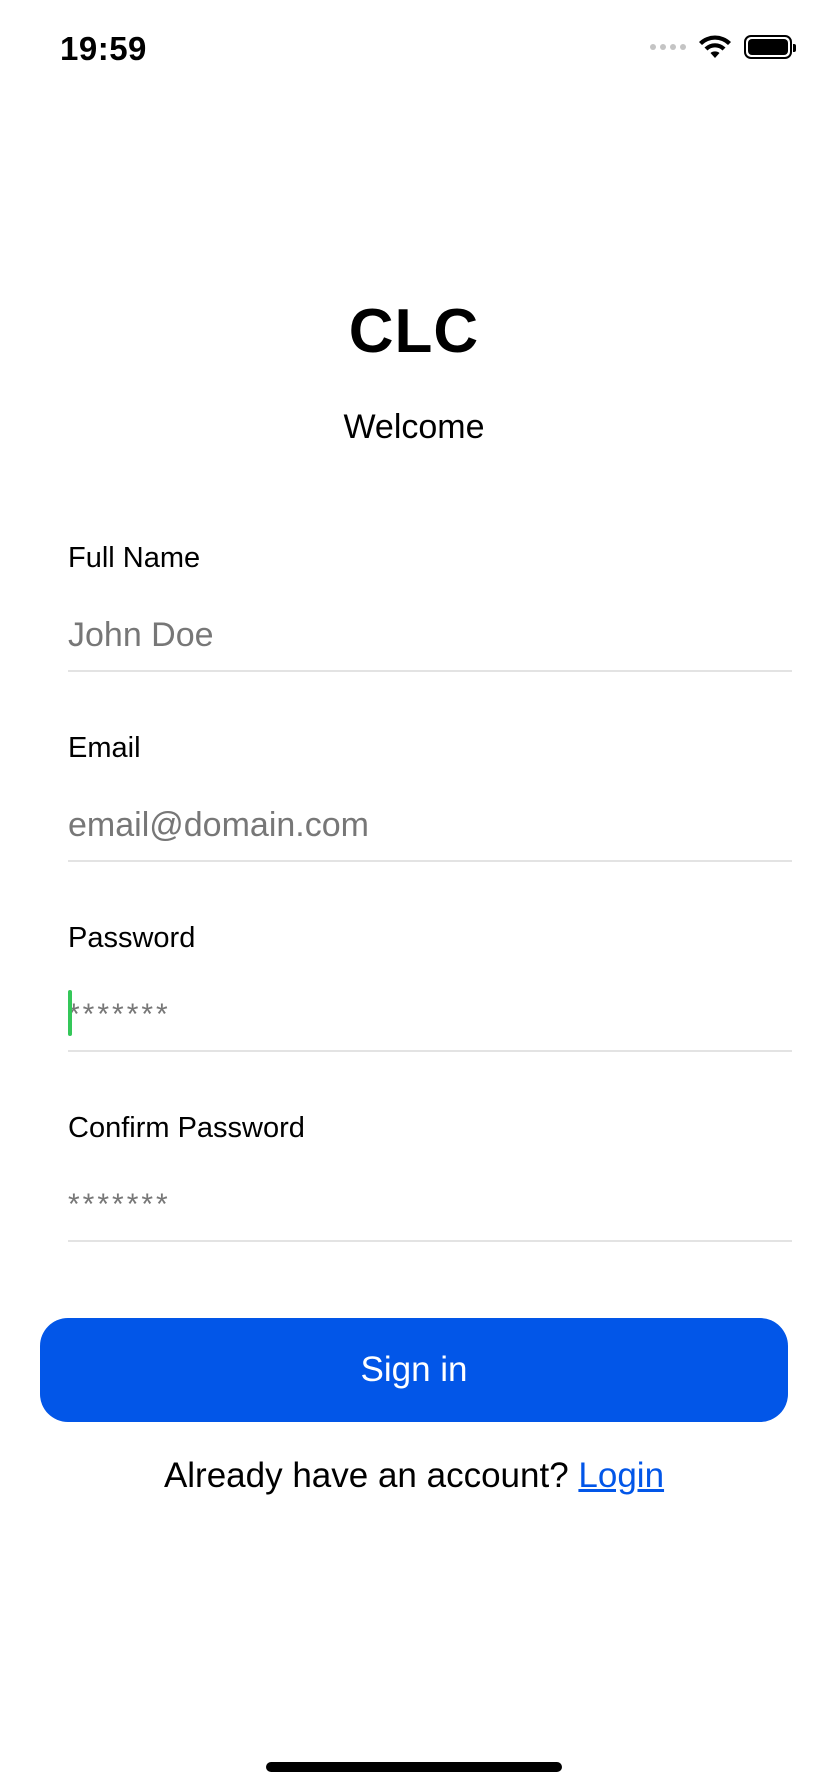 This screenshot has height=1792, width=828. What do you see at coordinates (715, 46) in the screenshot?
I see `wifi-icon` at bounding box center [715, 46].